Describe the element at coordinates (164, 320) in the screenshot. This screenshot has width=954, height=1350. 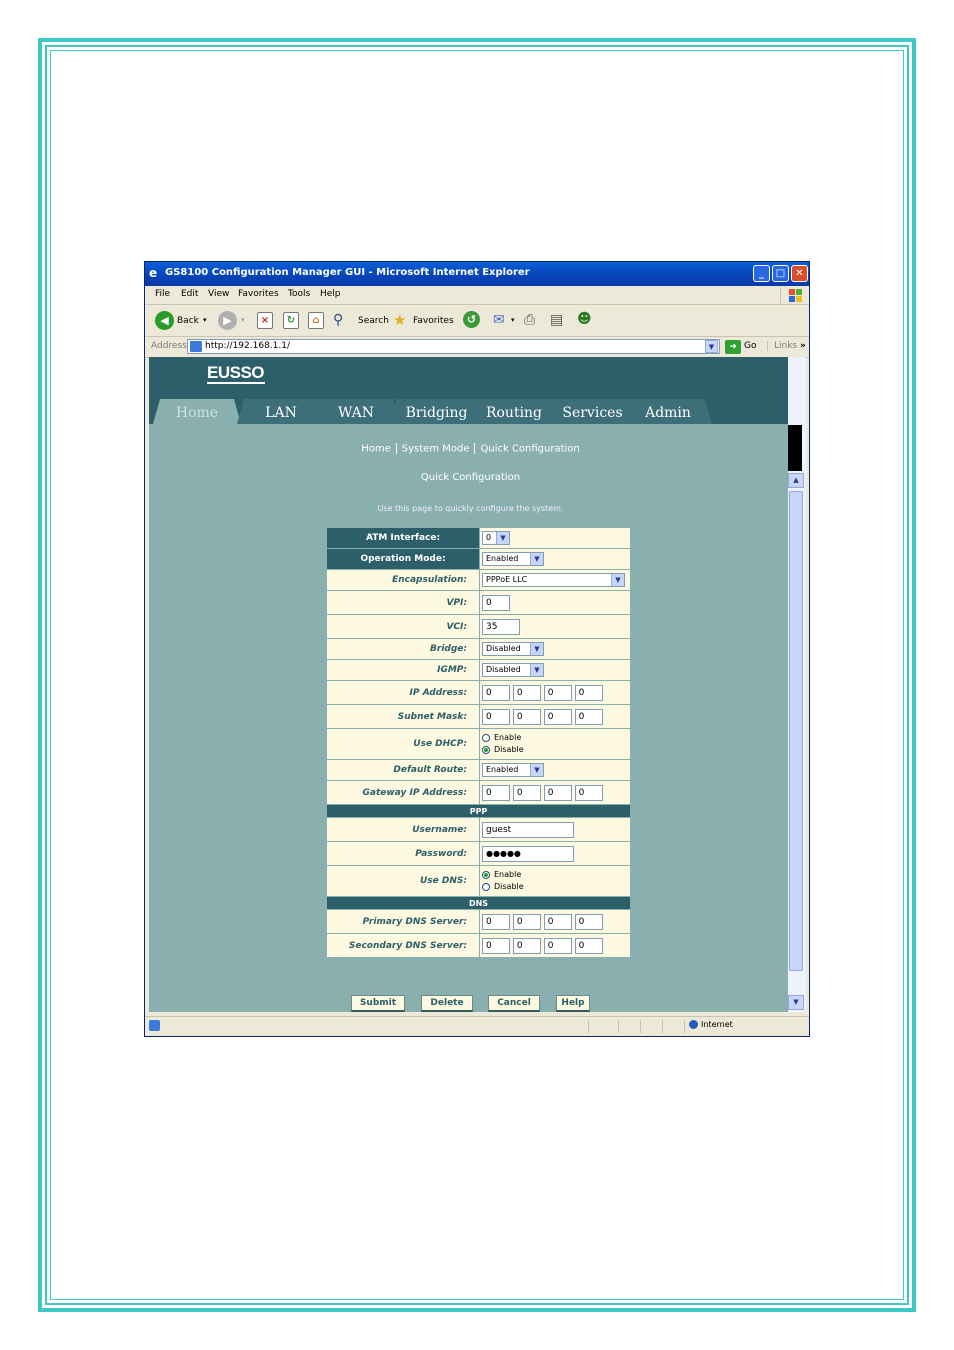
I see `back-arrow-icon: ◀` at that location.